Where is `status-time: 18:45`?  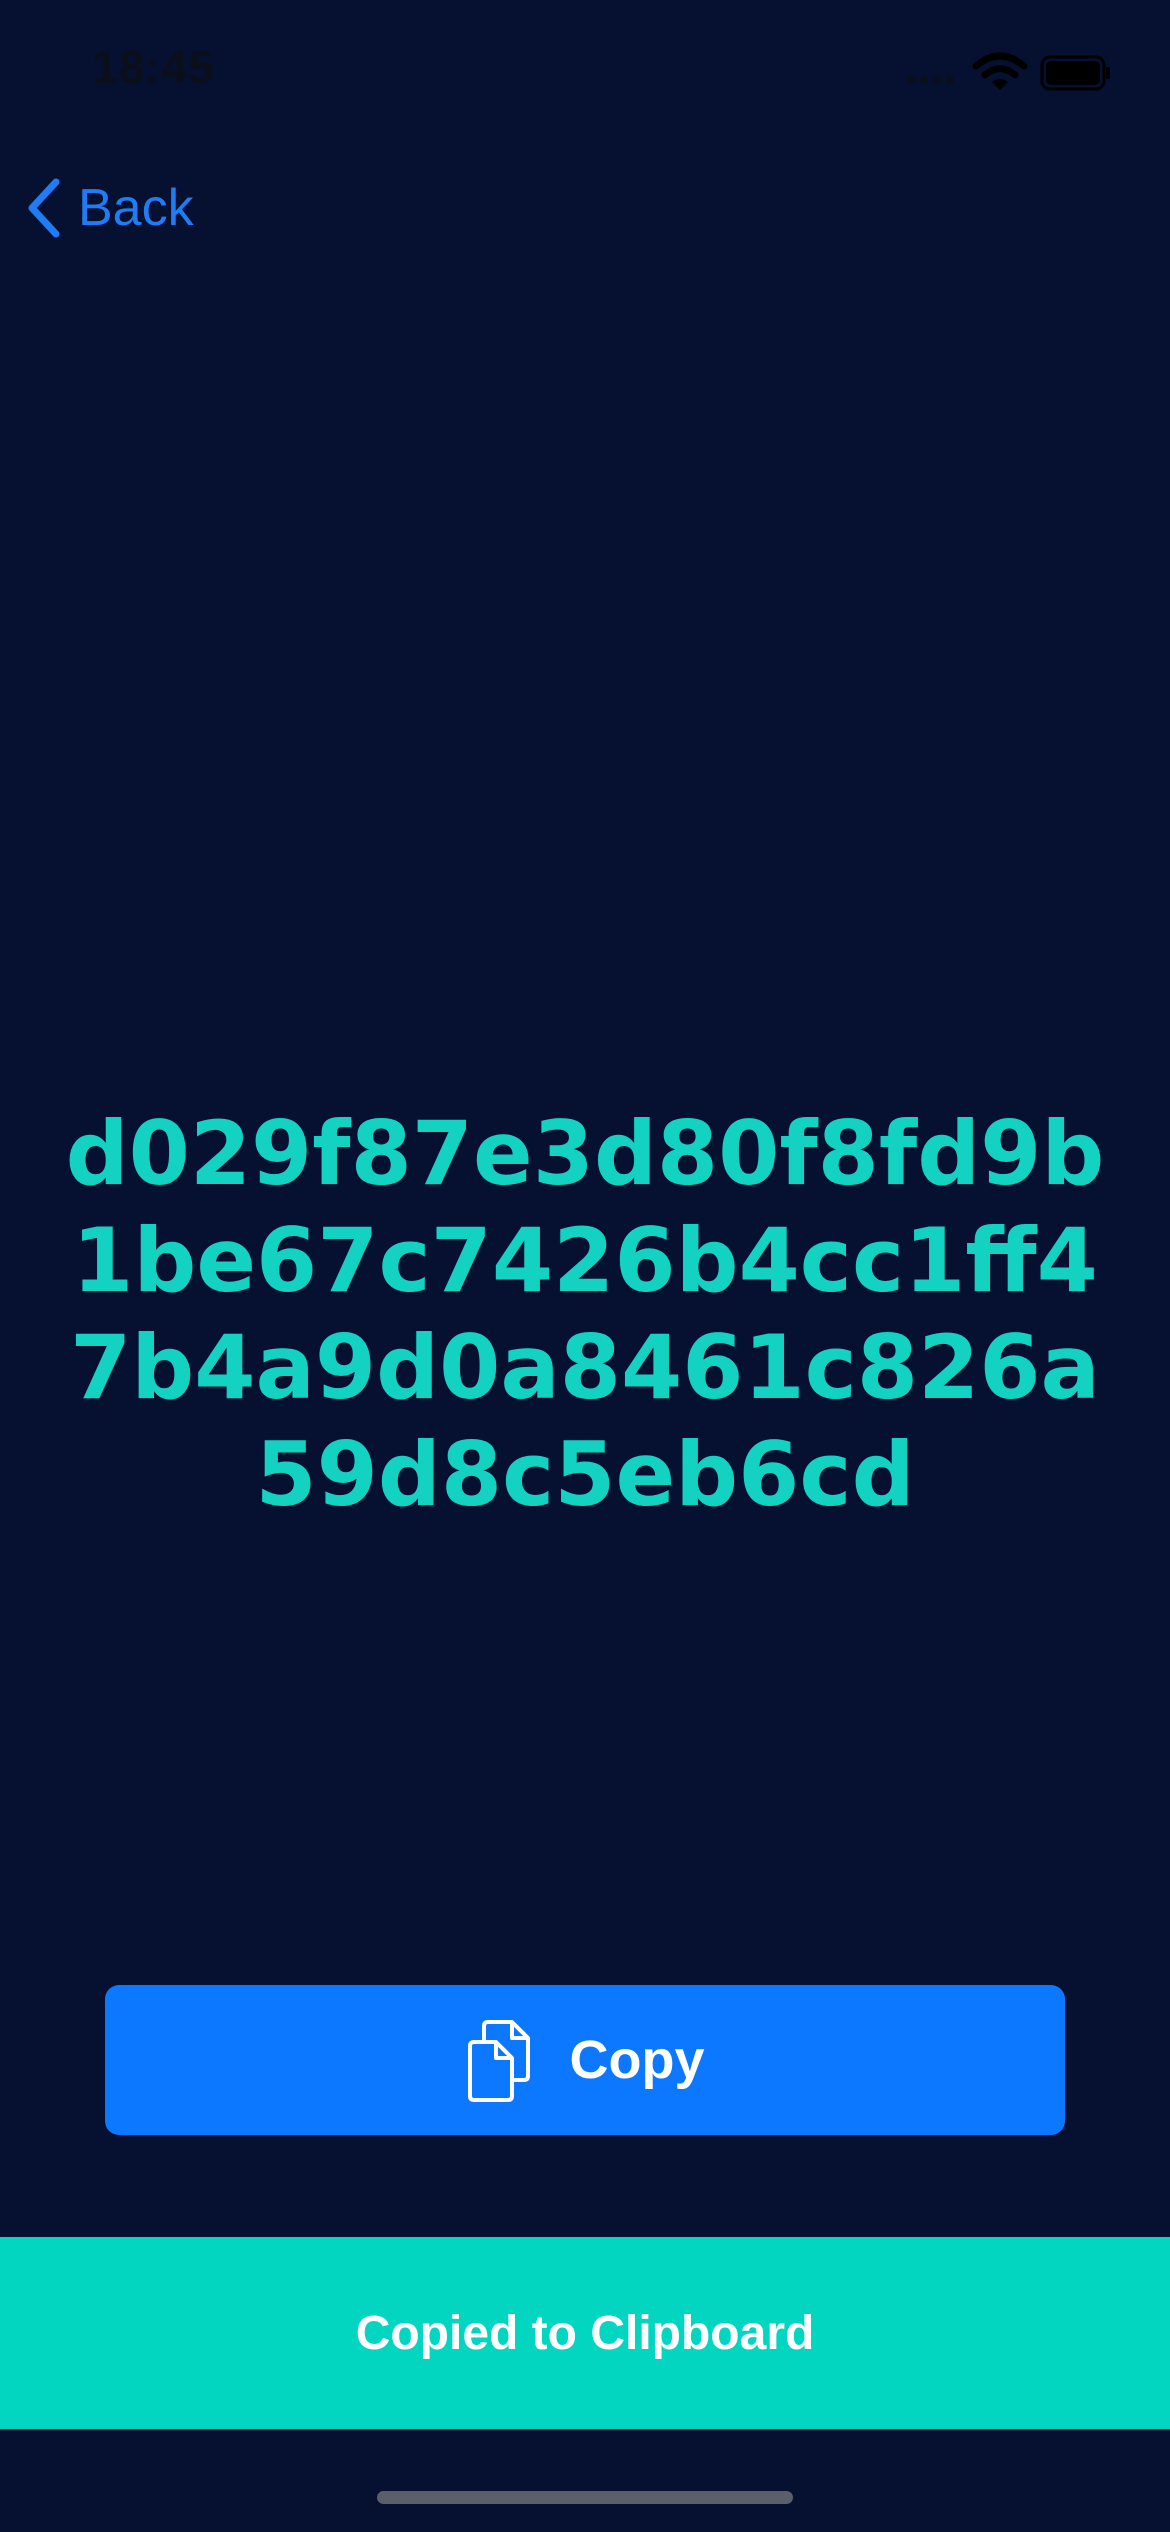 status-time: 18:45 is located at coordinates (153, 67).